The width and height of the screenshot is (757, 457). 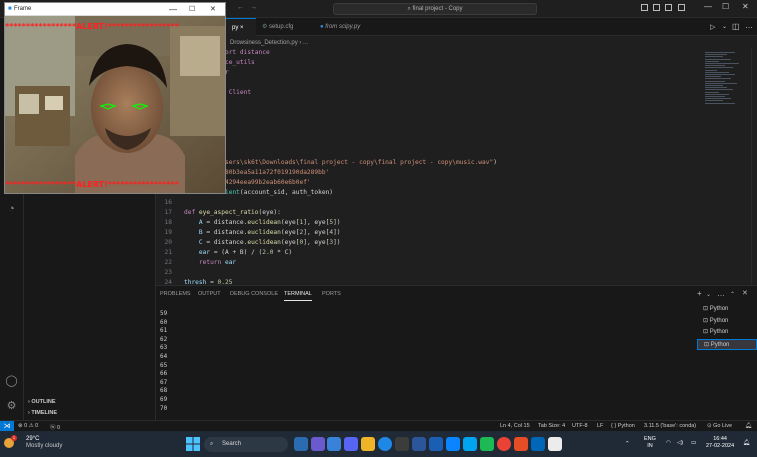 I want to click on frame-close-icon: ✕, so click(x=213, y=9).